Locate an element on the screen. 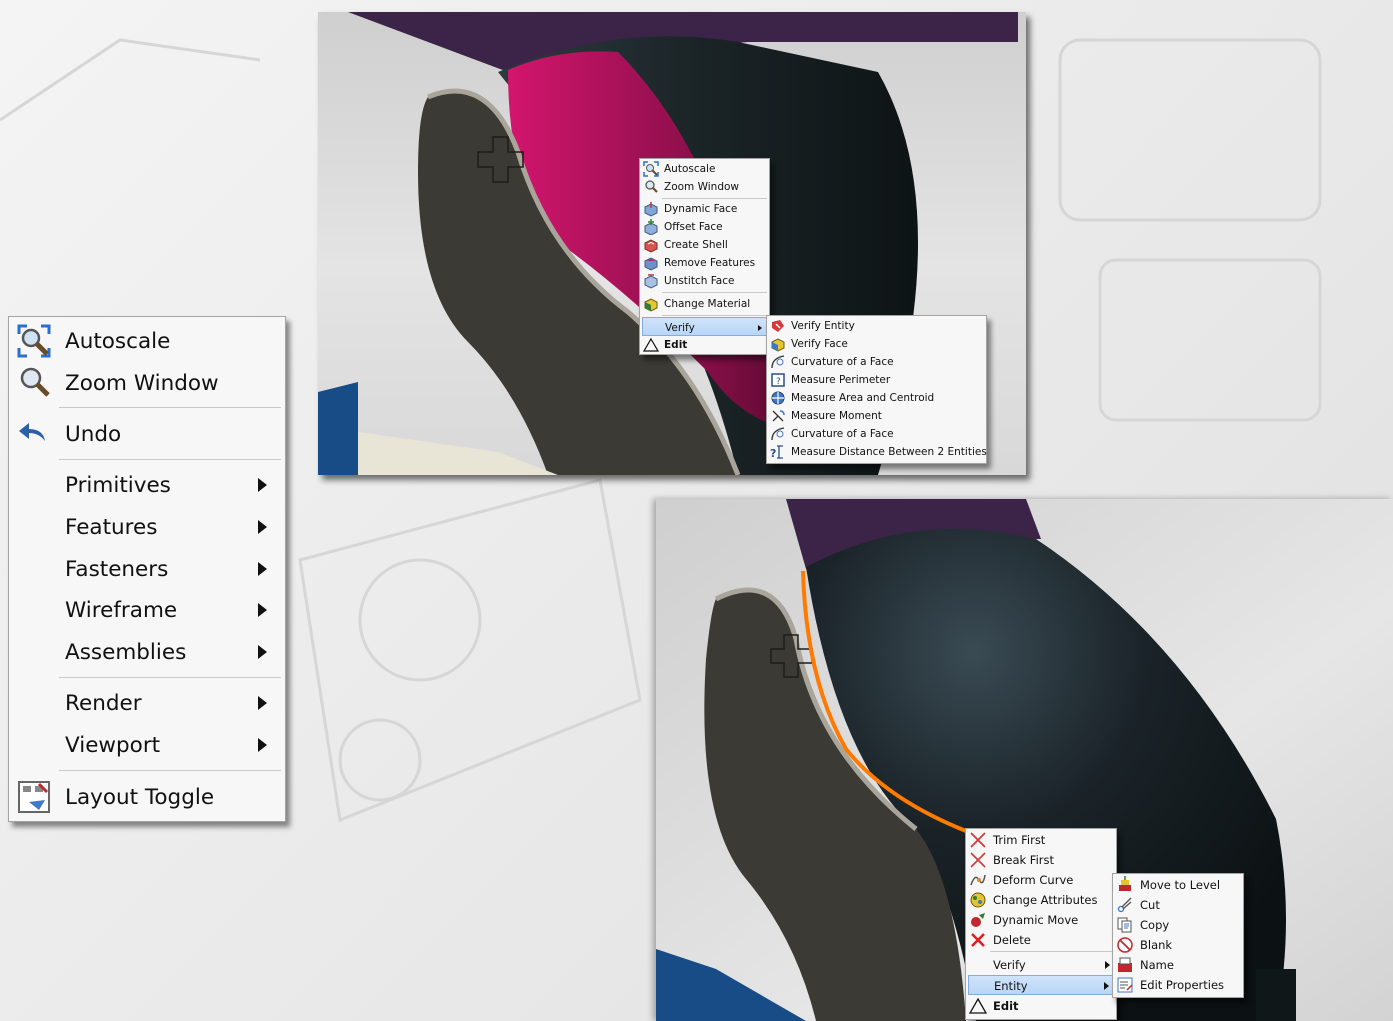  menu-item-label: Delete is located at coordinates (1012, 940).